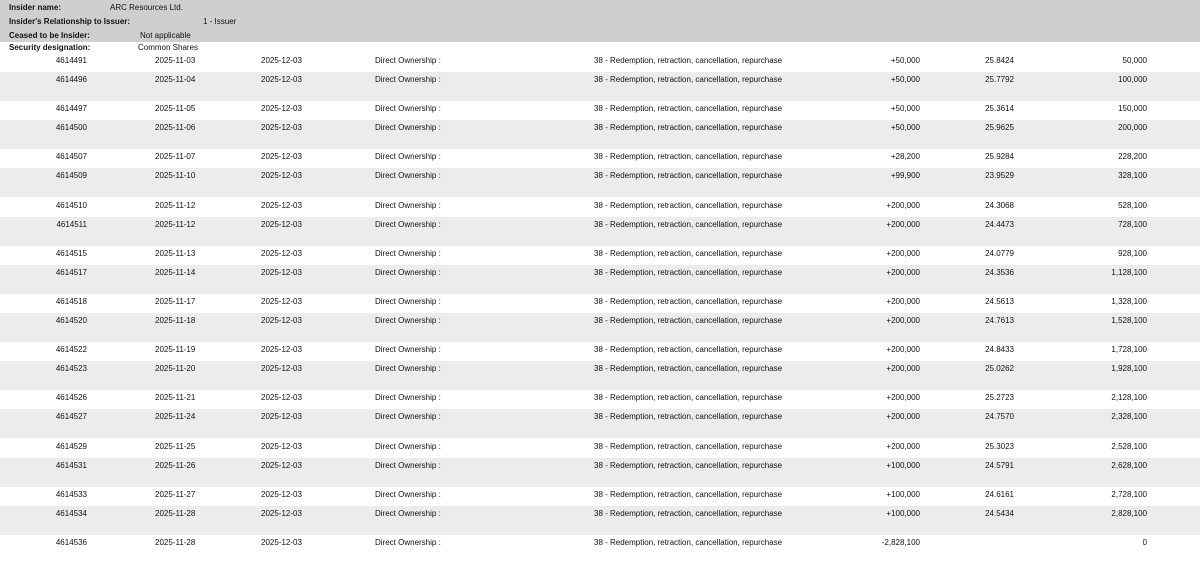  I want to click on closing-balance-cell: 150,000, so click(1132, 109).